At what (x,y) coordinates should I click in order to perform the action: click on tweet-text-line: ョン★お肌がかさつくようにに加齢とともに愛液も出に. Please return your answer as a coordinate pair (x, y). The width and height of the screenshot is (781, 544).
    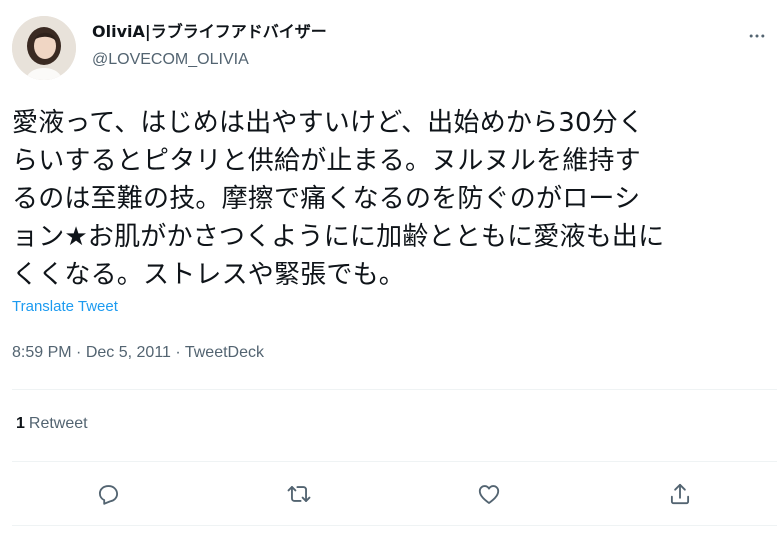
    Looking at the image, I should click on (338, 237).